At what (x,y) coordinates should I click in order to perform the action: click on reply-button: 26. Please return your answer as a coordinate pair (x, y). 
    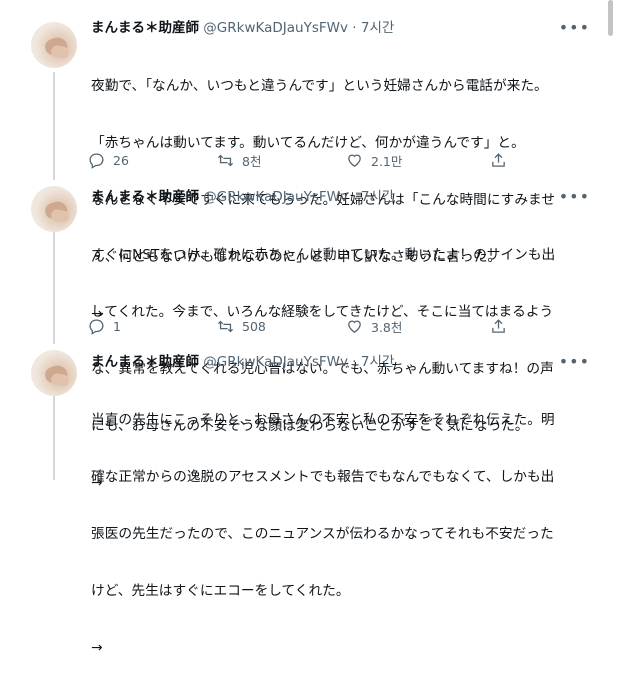
    Looking at the image, I should click on (108, 160).